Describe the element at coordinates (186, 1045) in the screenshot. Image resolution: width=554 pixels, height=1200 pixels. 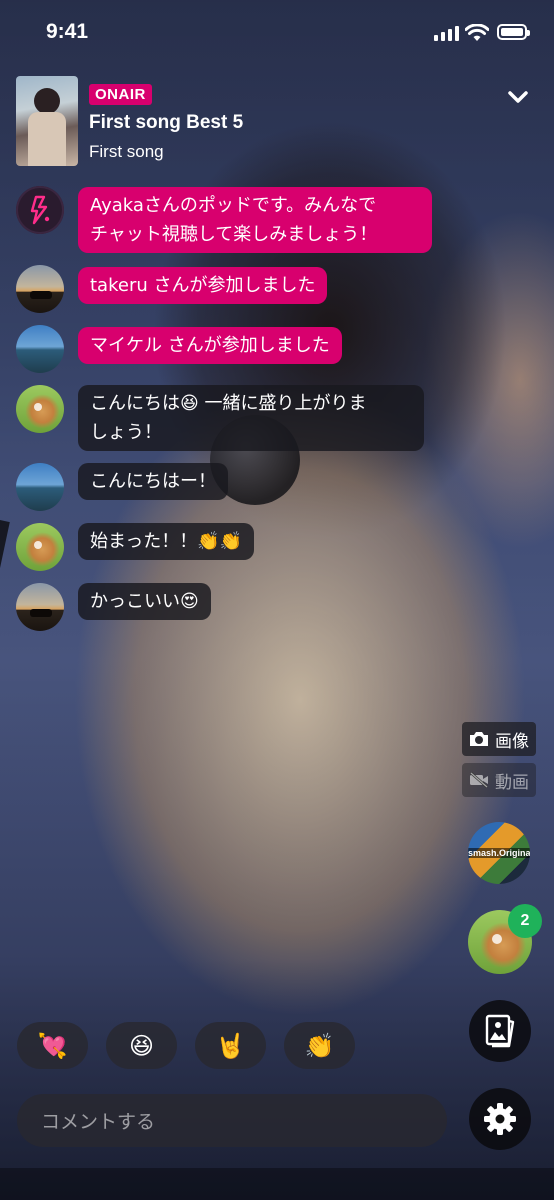
I see `reaction-bar: 💘 😆 🤘 👏` at that location.